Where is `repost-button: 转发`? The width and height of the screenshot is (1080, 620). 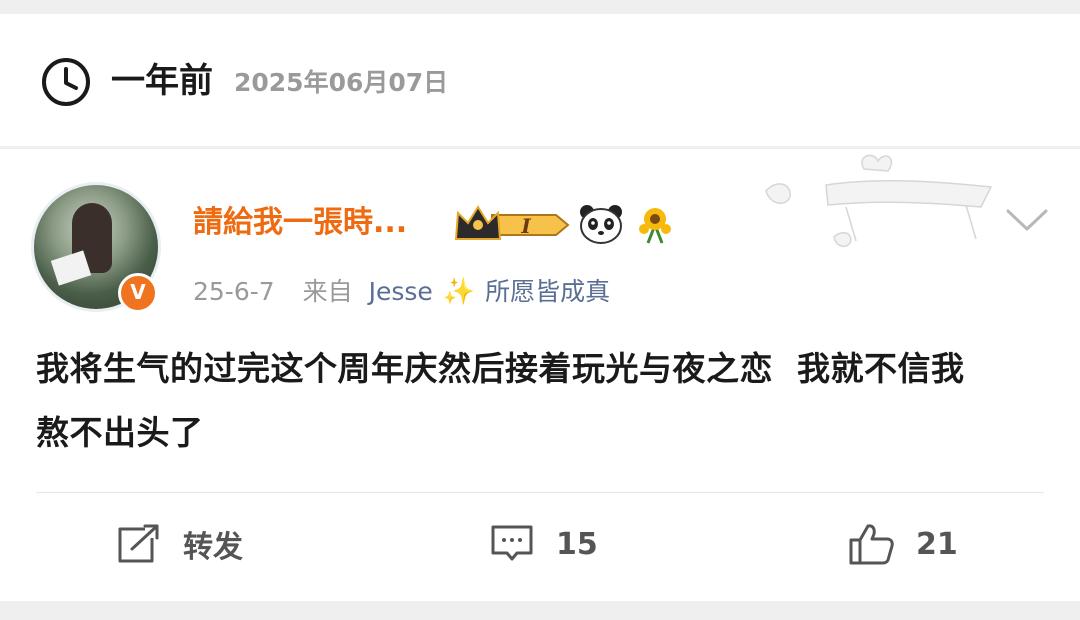 repost-button: 转发 is located at coordinates (180, 544).